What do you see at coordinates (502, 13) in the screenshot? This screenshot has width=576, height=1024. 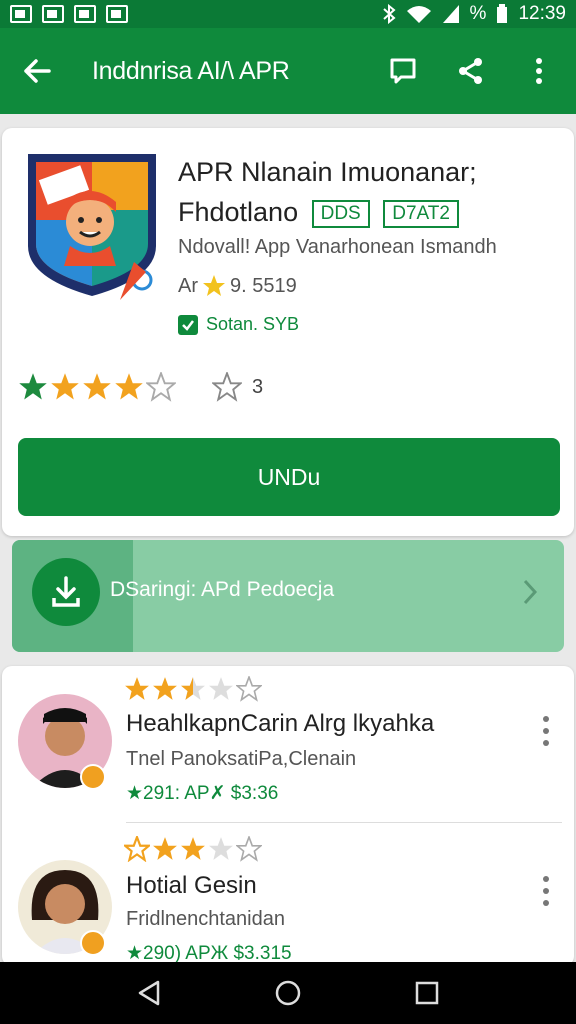 I see `battery-icon` at bounding box center [502, 13].